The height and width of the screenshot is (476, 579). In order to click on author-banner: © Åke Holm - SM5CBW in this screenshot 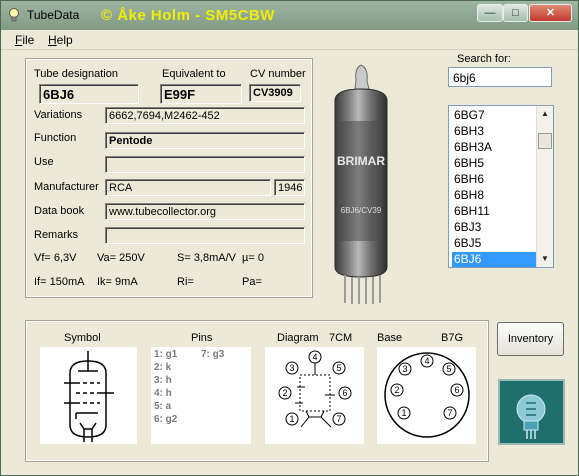, I will do `click(188, 15)`.